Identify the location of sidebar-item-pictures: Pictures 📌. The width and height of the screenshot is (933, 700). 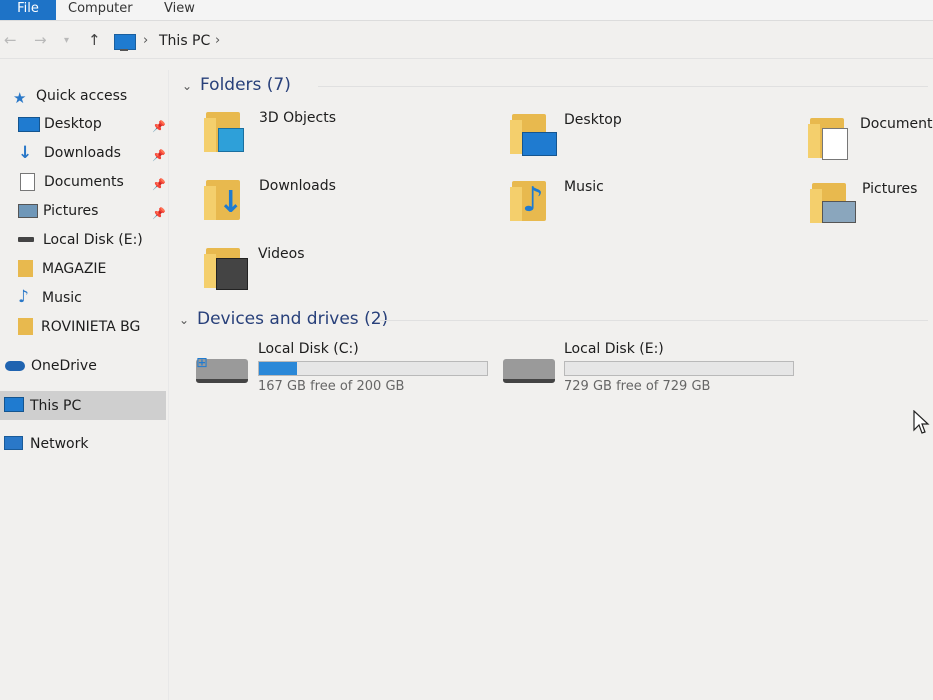
(83, 211).